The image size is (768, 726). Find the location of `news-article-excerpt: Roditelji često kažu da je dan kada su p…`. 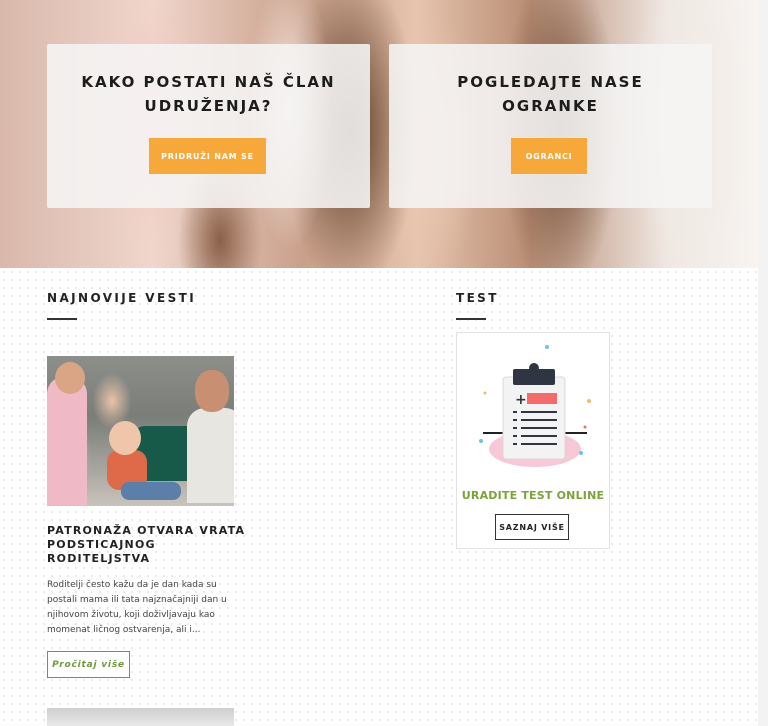

news-article-excerpt: Roditelji često kažu da je dan kada su p… is located at coordinates (137, 607).